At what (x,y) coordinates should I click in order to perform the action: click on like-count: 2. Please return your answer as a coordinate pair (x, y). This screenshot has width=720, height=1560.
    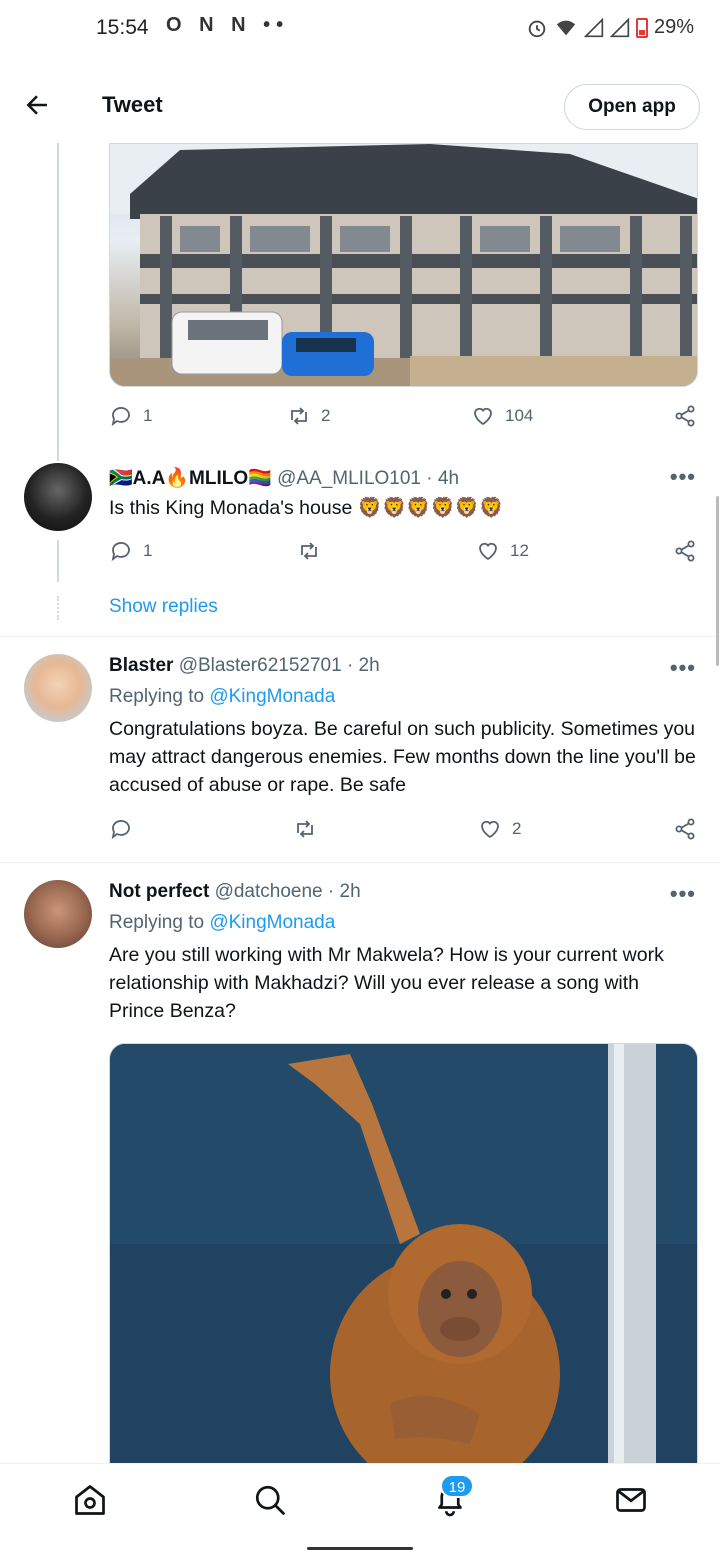
    Looking at the image, I should click on (517, 828).